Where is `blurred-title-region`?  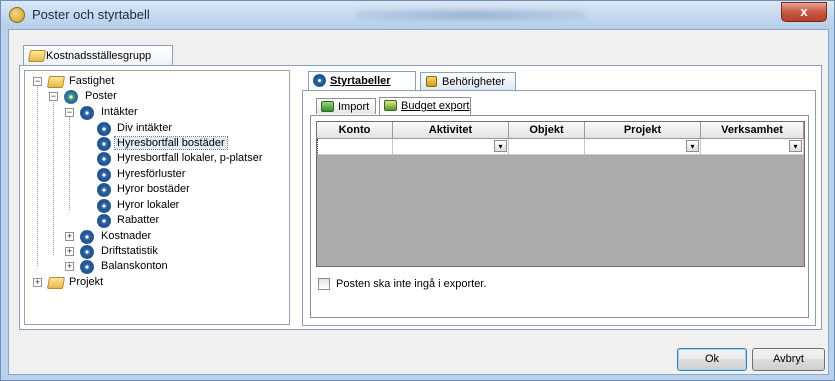 blurred-title-region is located at coordinates (471, 15).